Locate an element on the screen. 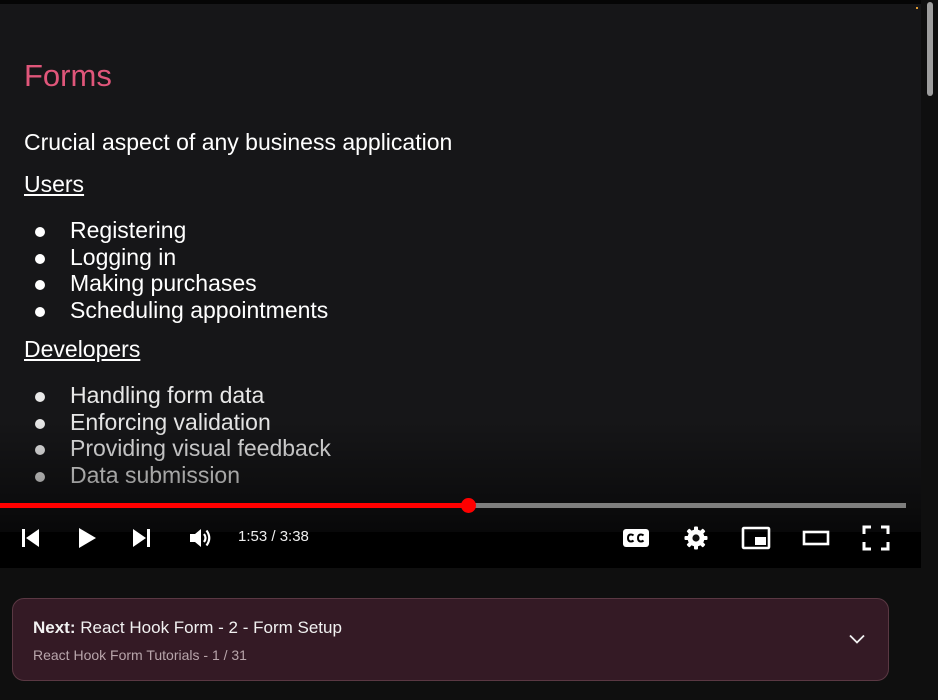 This screenshot has width=938, height=700. next-video-line: Next: React Hook Form - 2 - Form Setup is located at coordinates (187, 628).